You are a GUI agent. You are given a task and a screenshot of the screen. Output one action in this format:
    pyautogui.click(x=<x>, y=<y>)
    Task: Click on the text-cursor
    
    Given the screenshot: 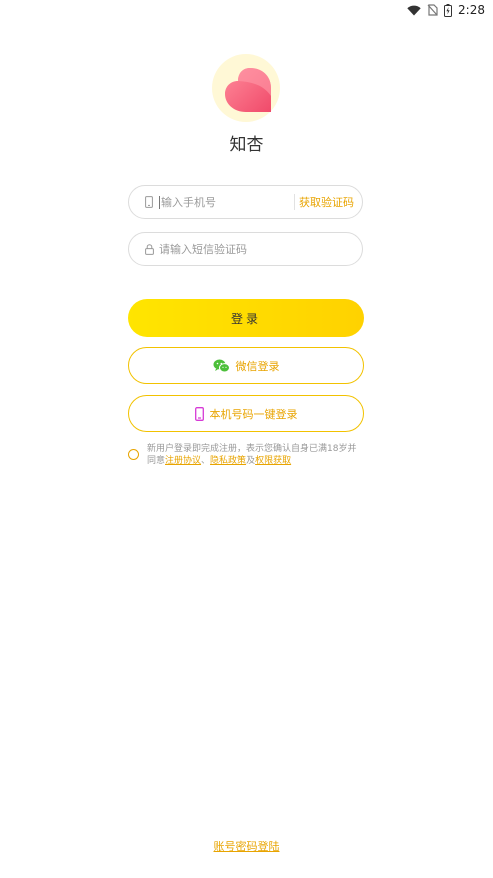 What is the action you would take?
    pyautogui.click(x=159, y=202)
    